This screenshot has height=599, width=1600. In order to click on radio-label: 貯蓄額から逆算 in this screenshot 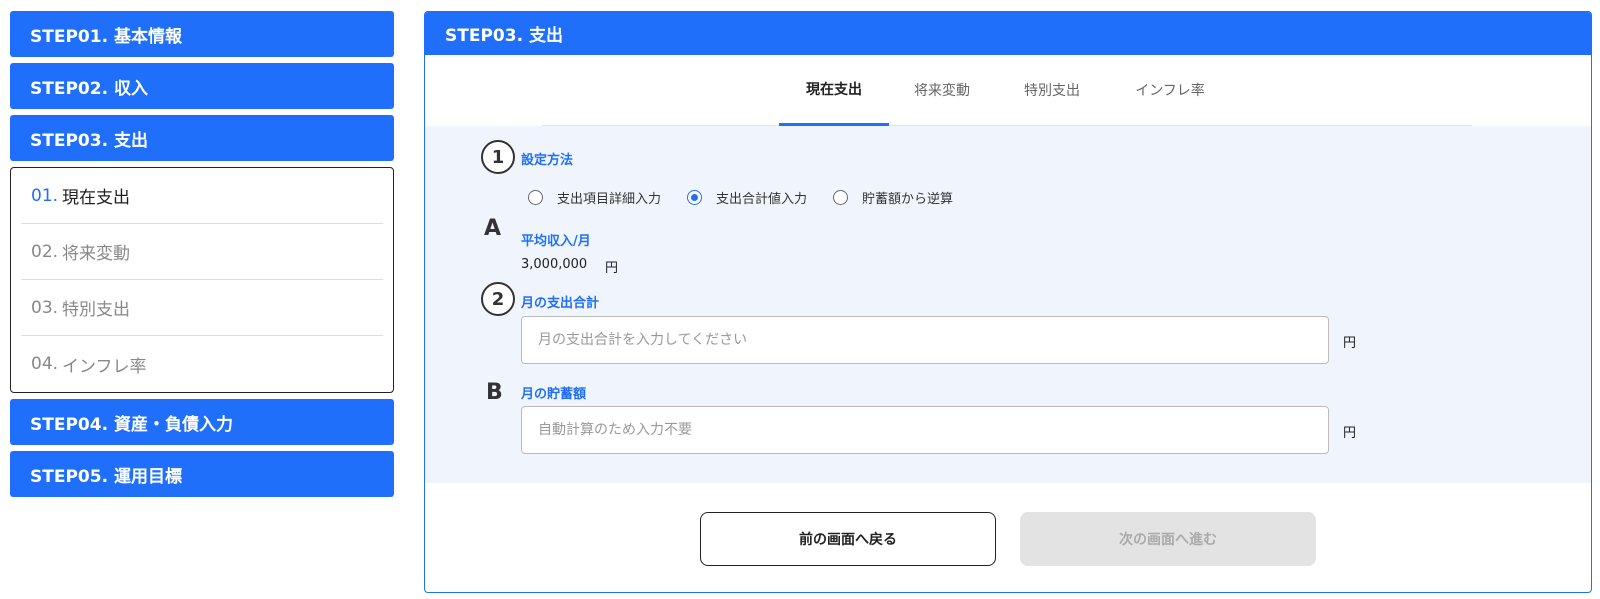, I will do `click(908, 199)`.